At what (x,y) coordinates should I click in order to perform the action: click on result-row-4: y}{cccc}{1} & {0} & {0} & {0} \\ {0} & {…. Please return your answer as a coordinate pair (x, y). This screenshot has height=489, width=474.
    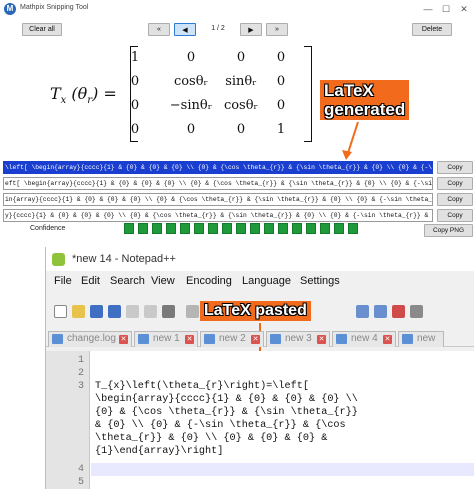
    Looking at the image, I should click on (218, 215).